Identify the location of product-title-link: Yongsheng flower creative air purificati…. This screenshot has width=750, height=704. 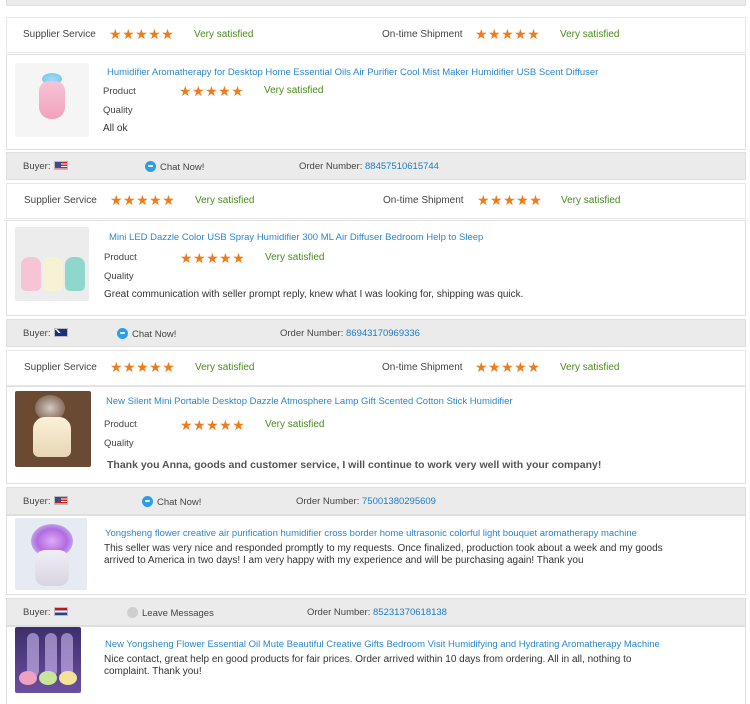
(371, 533).